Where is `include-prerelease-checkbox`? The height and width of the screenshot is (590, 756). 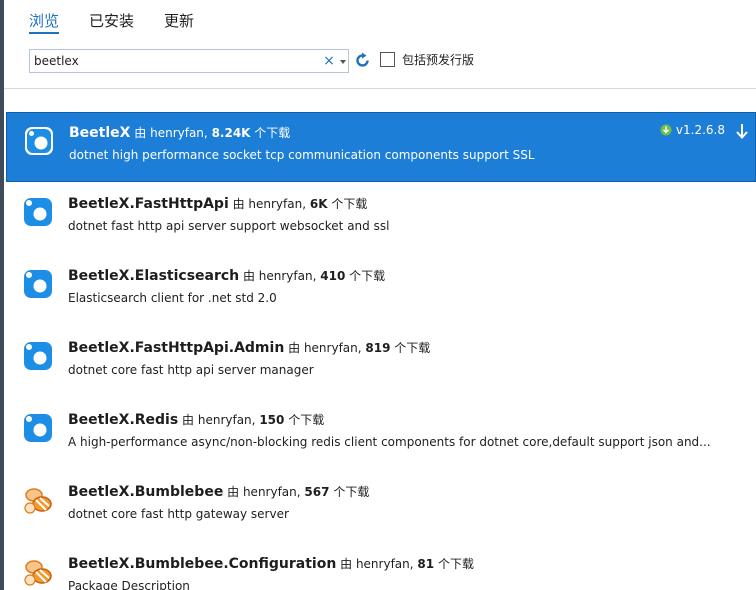 include-prerelease-checkbox is located at coordinates (387, 59).